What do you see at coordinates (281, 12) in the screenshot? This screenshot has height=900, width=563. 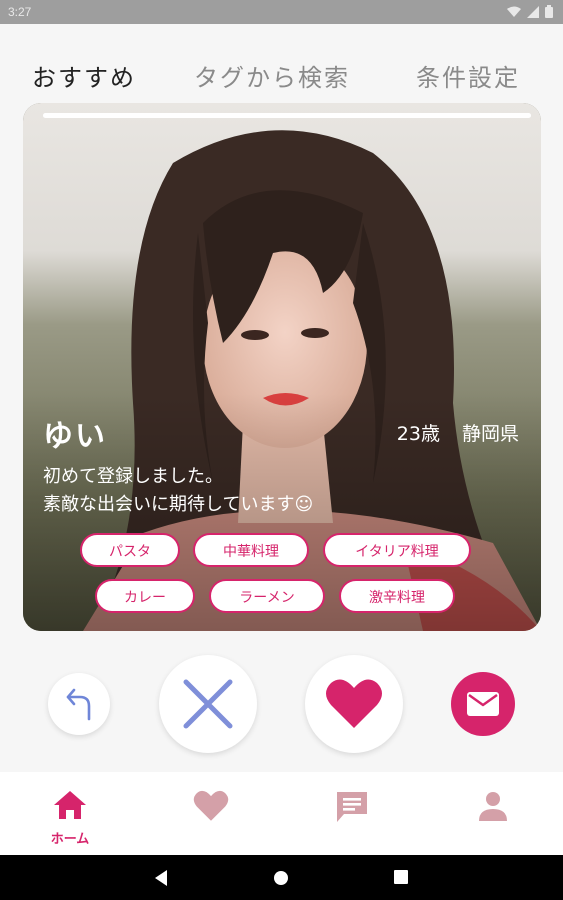 I see `status-bar: 3:27` at bounding box center [281, 12].